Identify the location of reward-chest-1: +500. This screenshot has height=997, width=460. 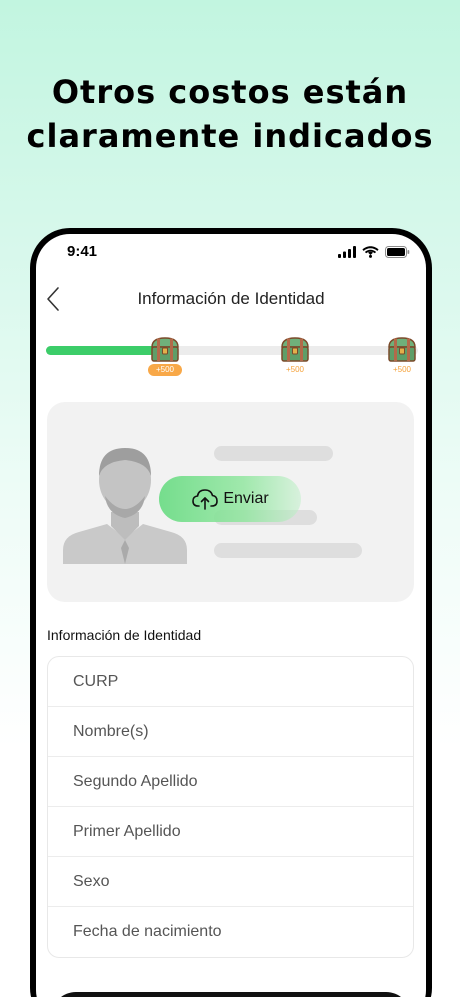
(165, 360).